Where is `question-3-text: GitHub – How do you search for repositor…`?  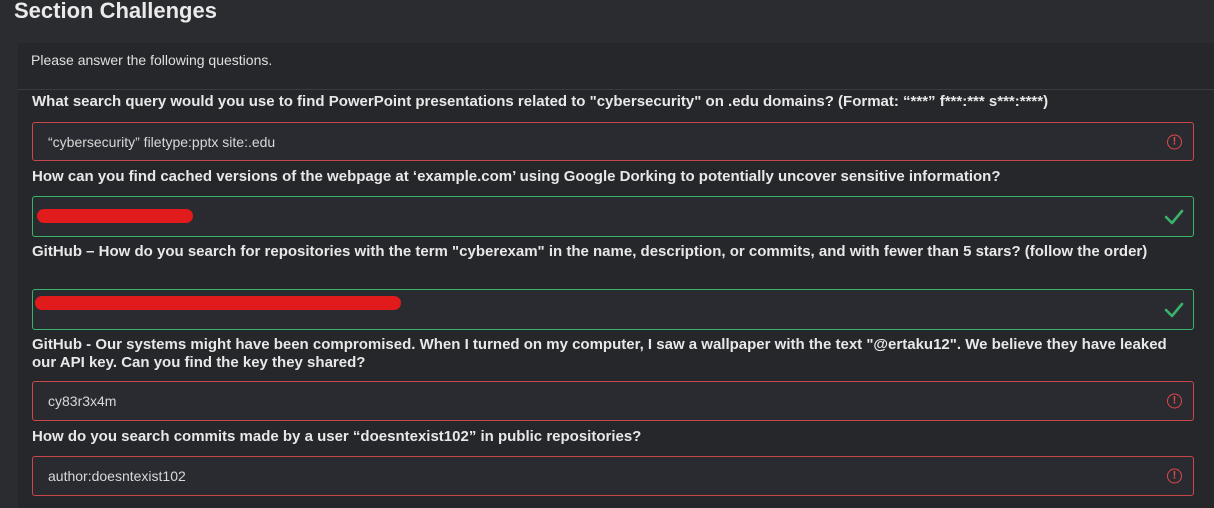
question-3-text: GitHub – How do you search for repositor… is located at coordinates (590, 251).